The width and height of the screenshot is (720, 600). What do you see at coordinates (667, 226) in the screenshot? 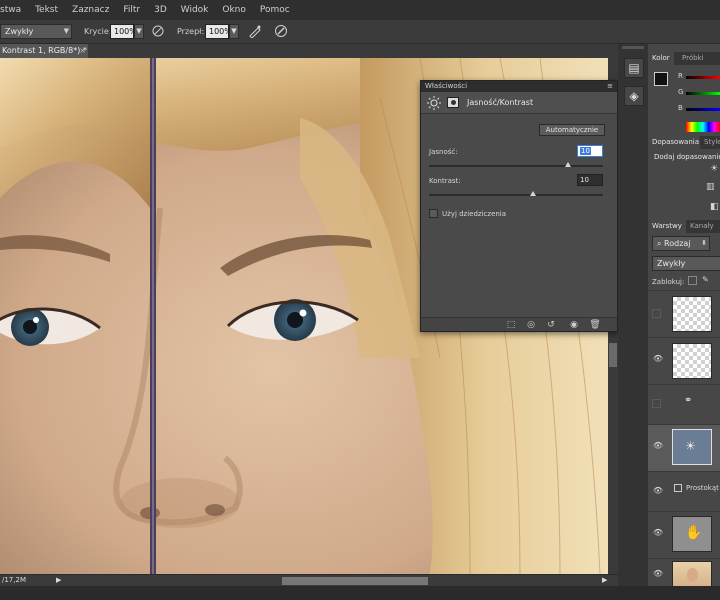
I see `tab-layers: Warstwy` at bounding box center [667, 226].